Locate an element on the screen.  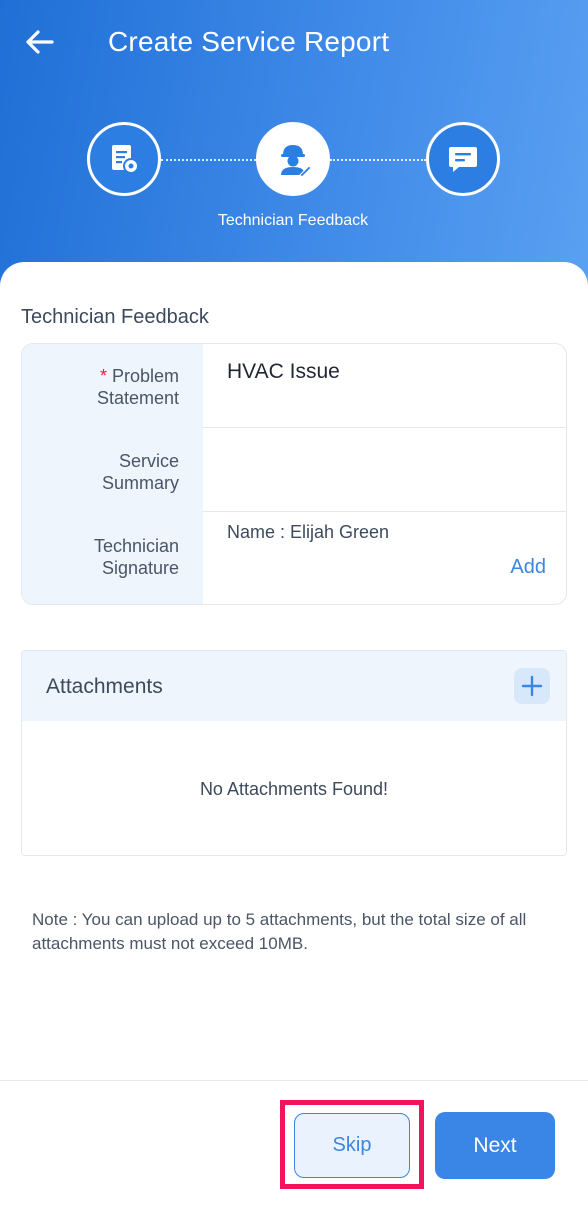
signature-name: Name : Elijah Green is located at coordinates (308, 532).